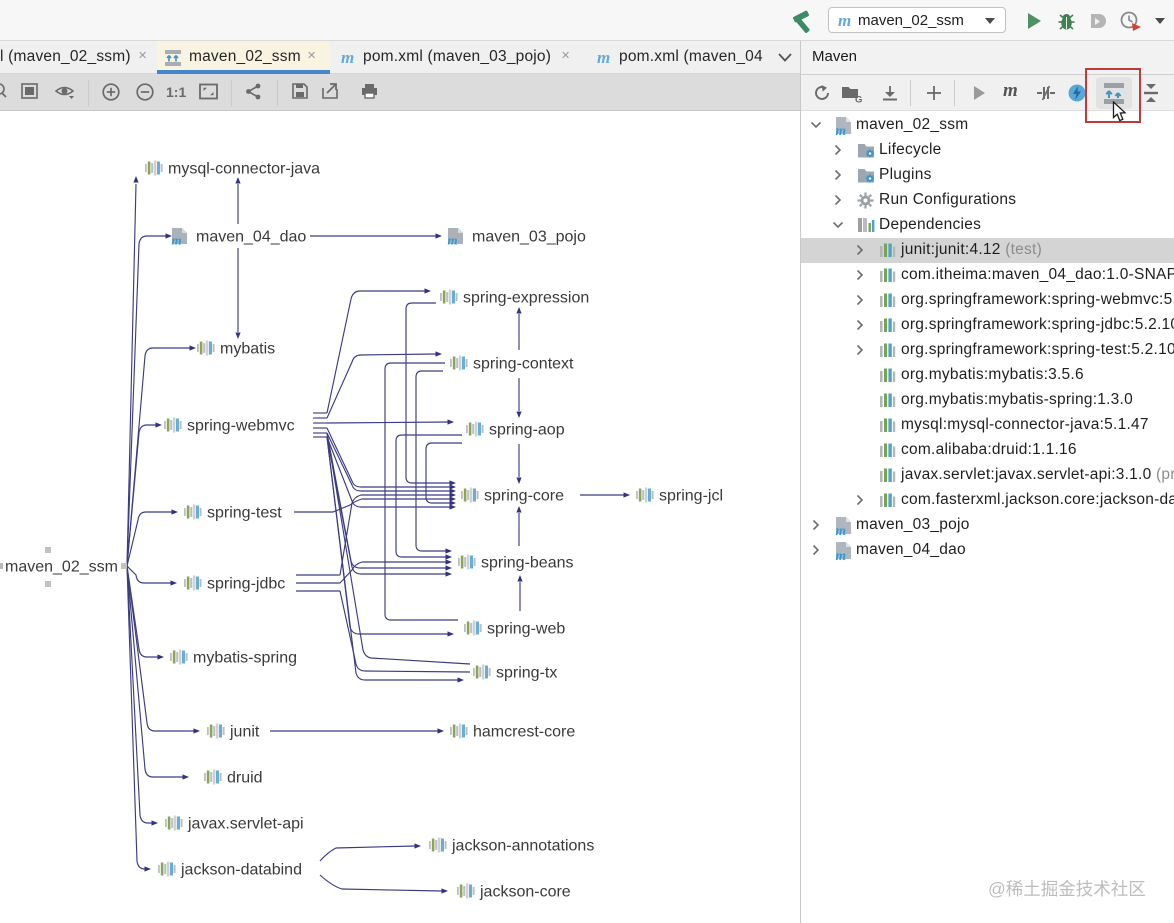 The width and height of the screenshot is (1174, 923). I want to click on svg-text: spring-aop, so click(527, 430).